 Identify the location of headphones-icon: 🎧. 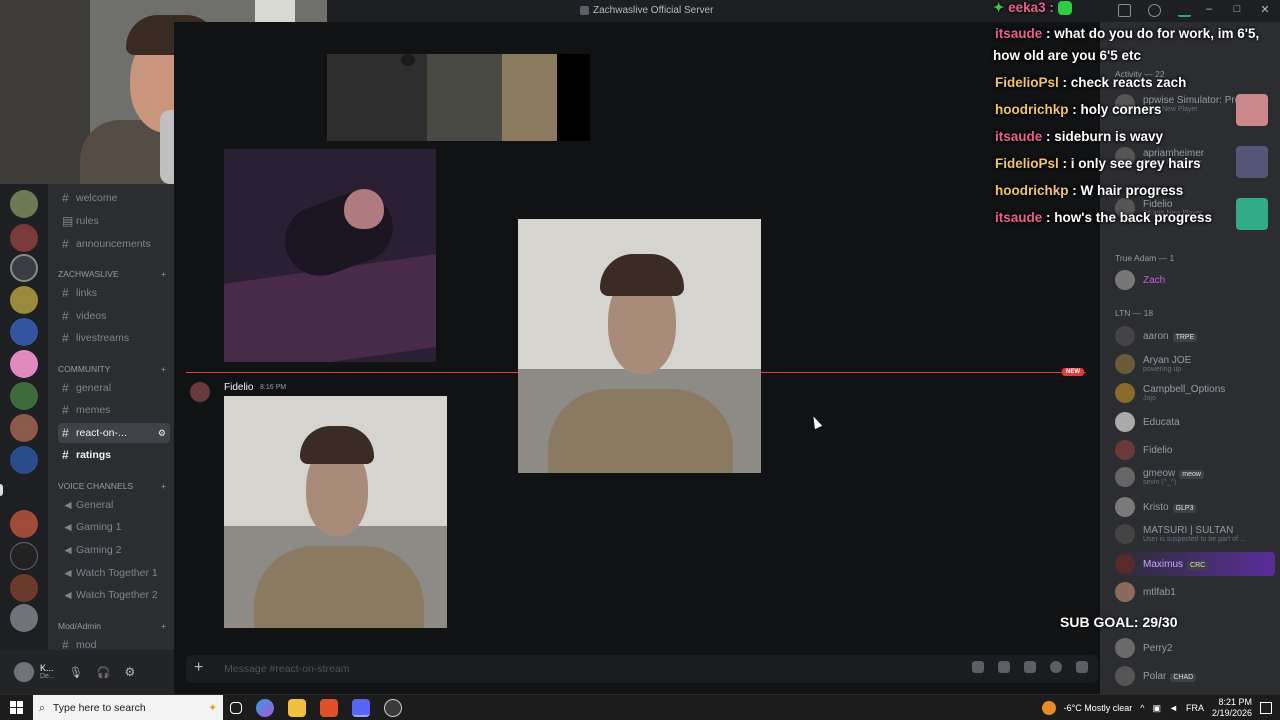
(104, 672).